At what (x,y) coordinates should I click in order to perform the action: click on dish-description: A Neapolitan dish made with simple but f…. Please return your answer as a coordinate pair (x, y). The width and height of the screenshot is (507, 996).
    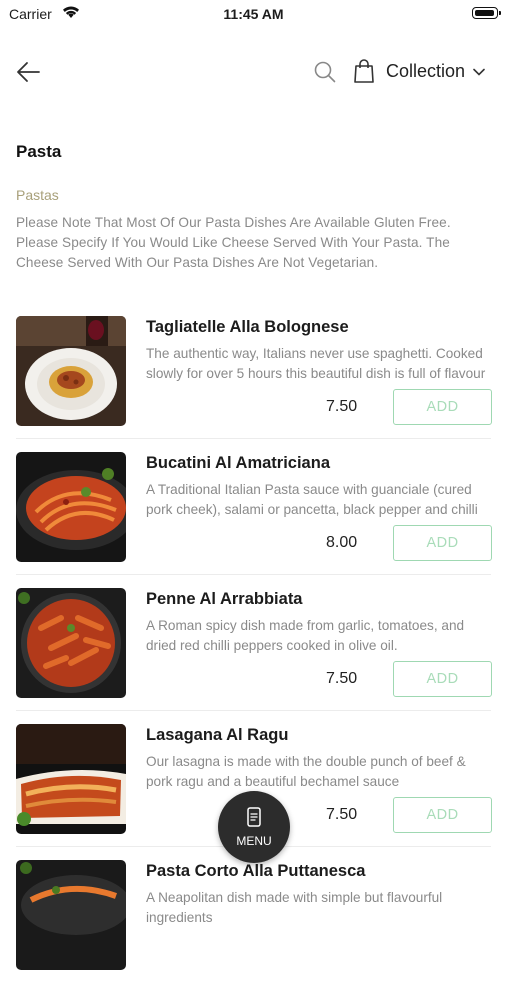
    Looking at the image, I should click on (294, 907).